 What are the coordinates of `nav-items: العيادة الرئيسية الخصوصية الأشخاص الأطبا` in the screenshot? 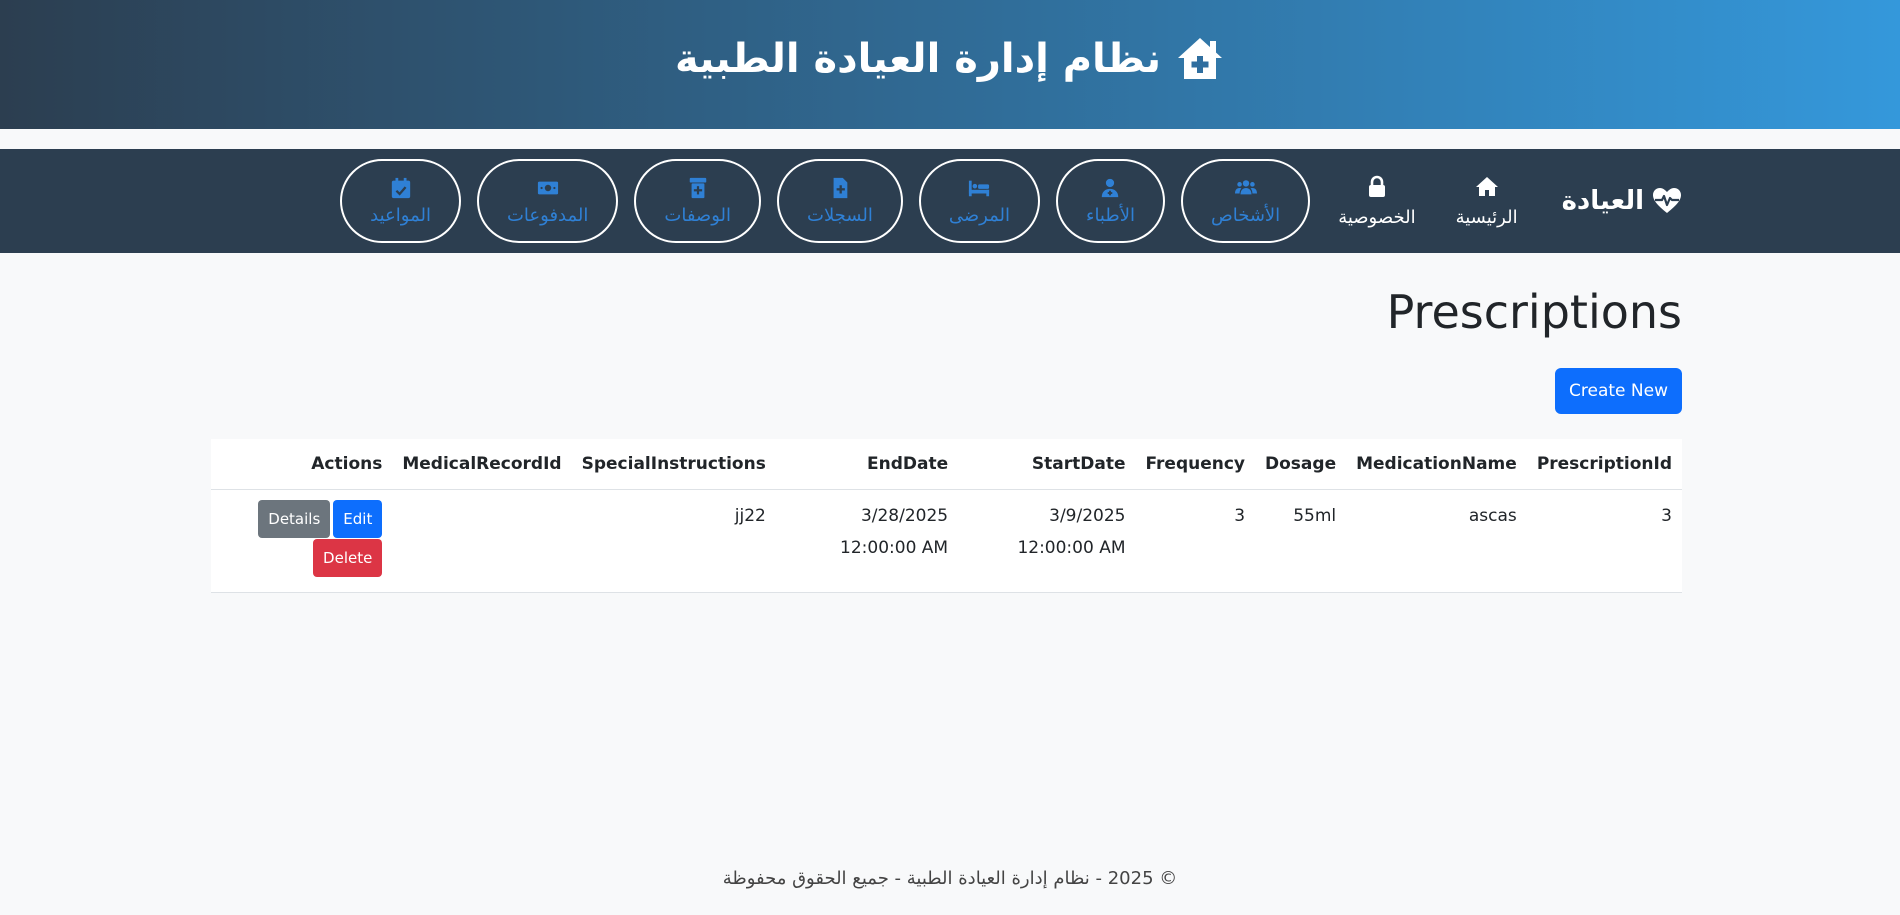 It's located at (1011, 201).